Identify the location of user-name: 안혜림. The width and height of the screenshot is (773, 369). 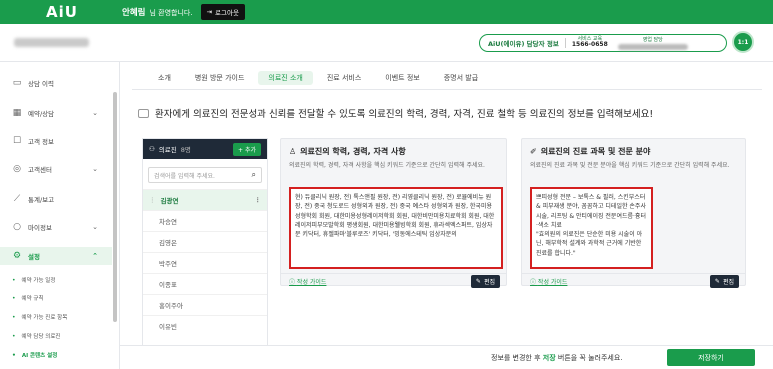
(134, 13).